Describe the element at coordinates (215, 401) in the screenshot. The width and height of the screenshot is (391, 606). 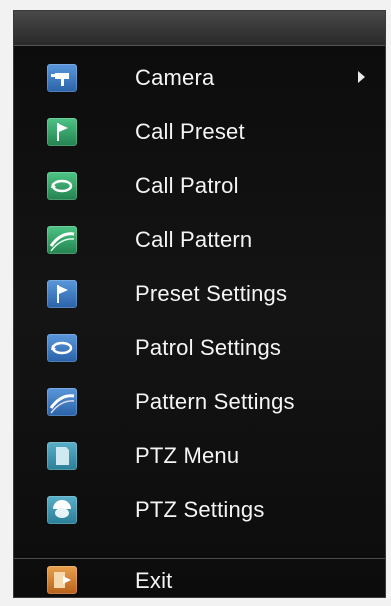
I see `menu-item-label: Pattern Settings` at that location.